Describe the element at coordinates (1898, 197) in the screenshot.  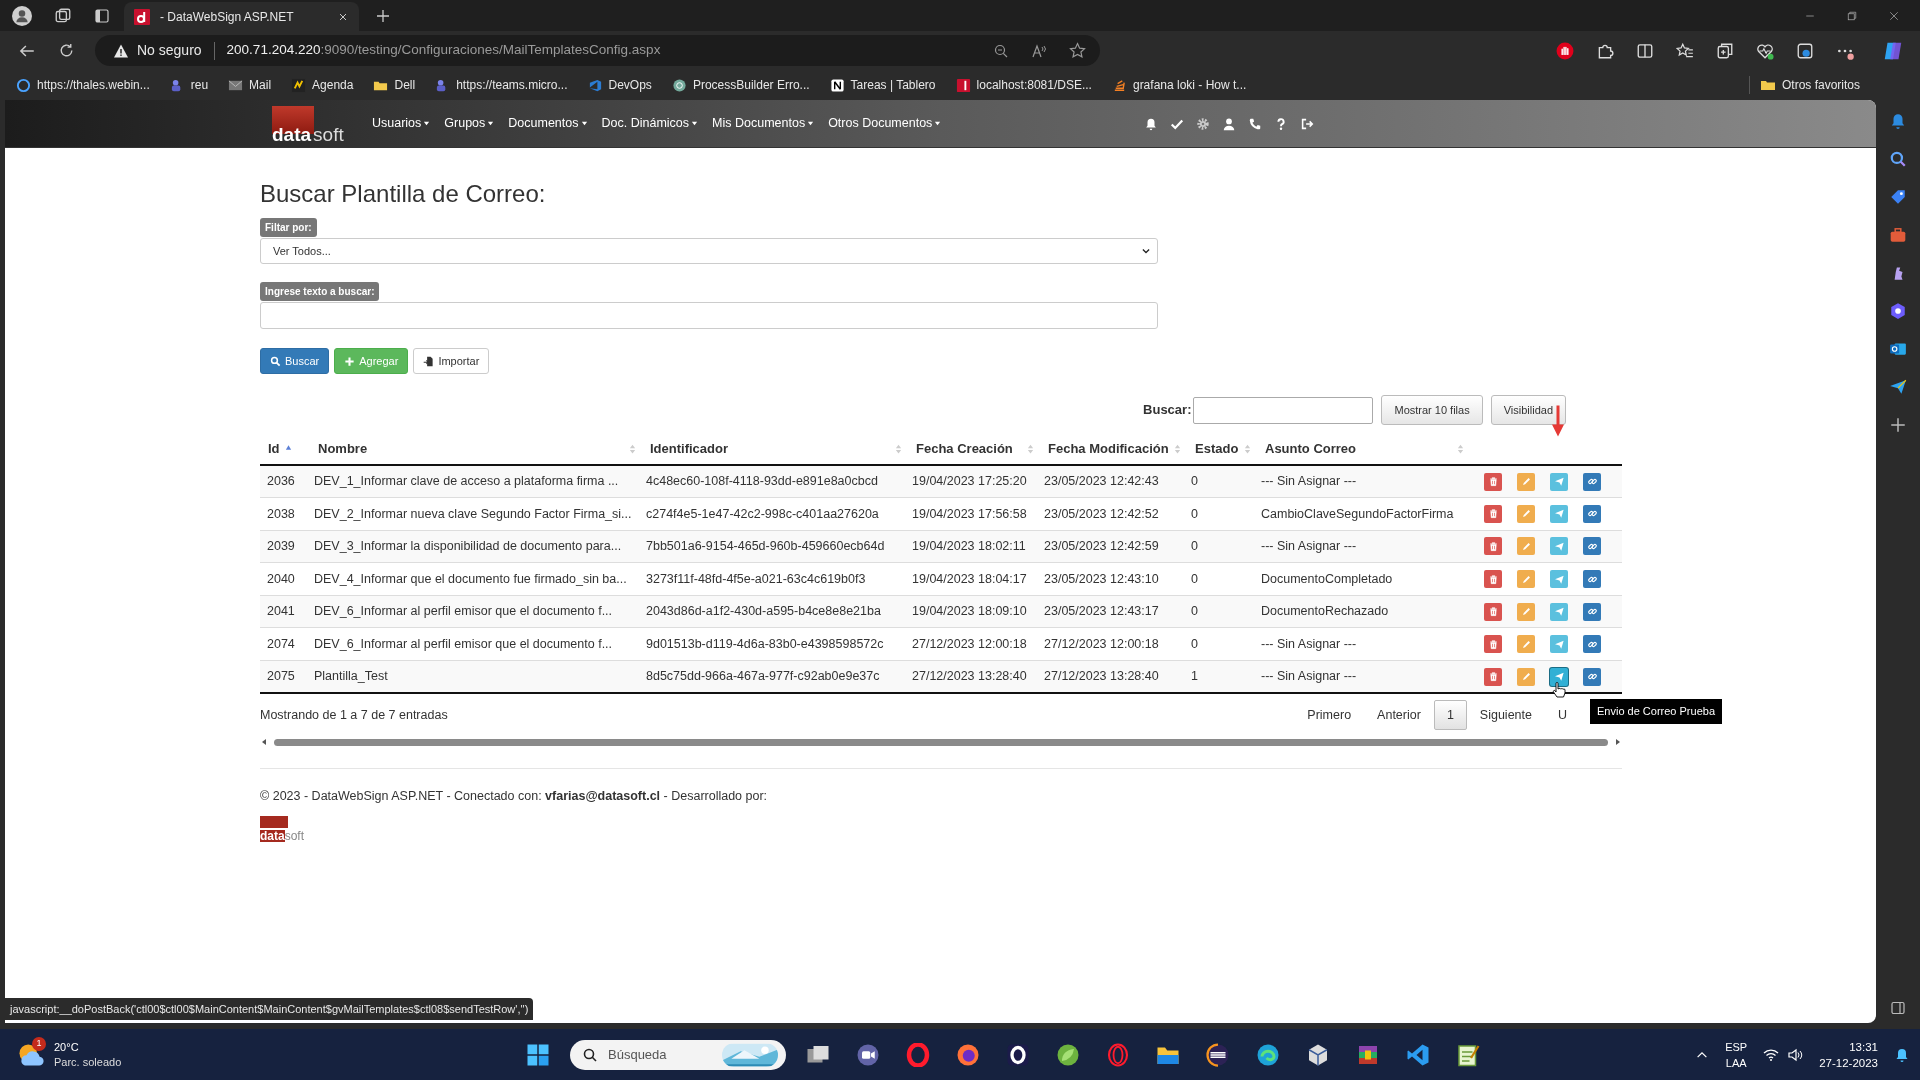
I see `tag-icon` at that location.